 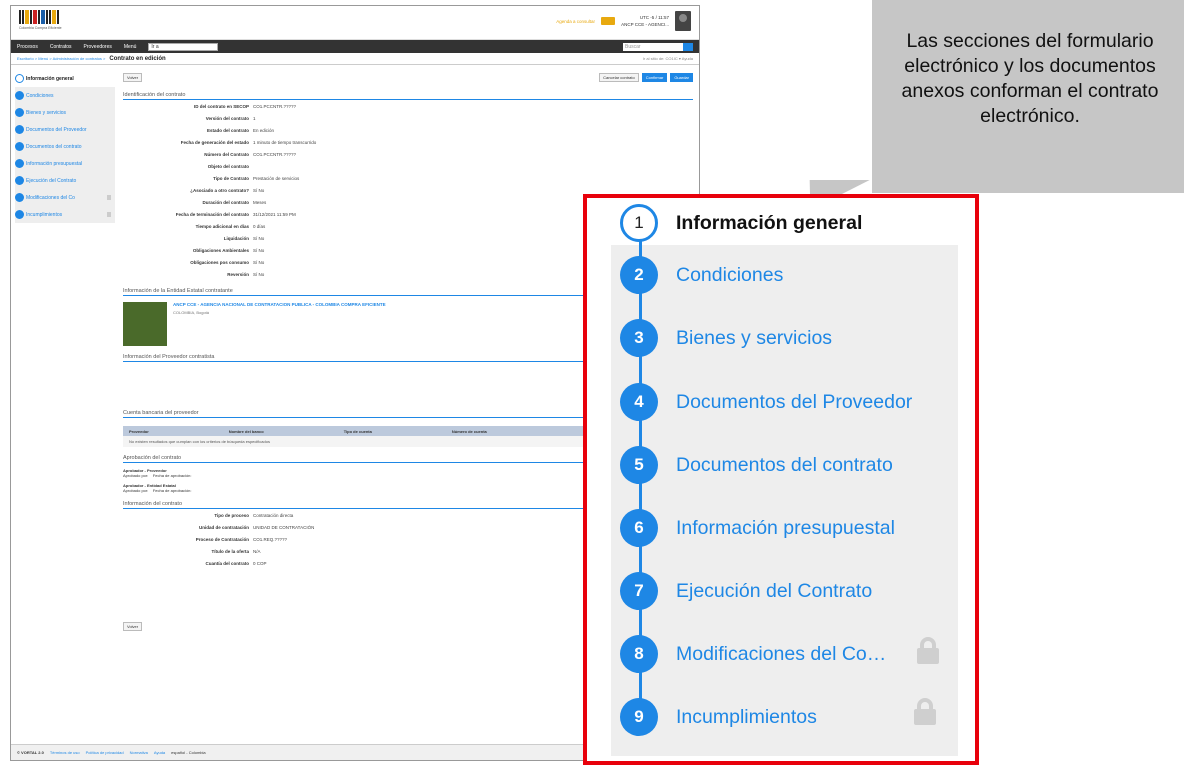 I want to click on search-input: Buscar, so click(x=653, y=46).